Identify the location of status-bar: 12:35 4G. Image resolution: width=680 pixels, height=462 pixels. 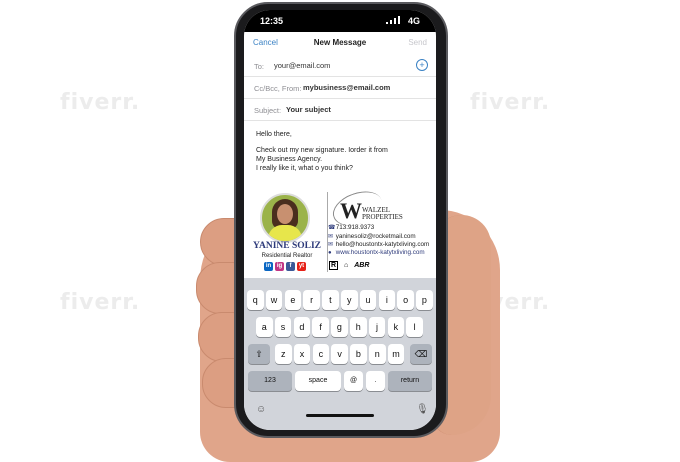
(340, 21).